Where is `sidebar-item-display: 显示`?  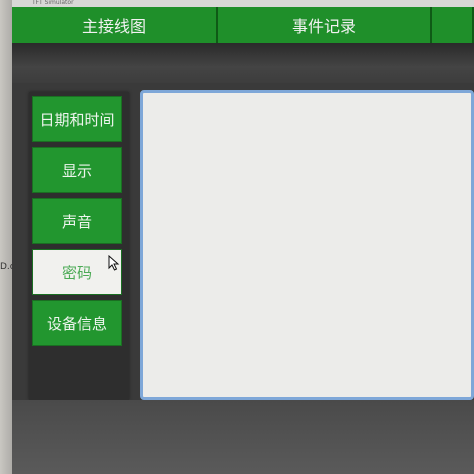 sidebar-item-display: 显示 is located at coordinates (77, 170).